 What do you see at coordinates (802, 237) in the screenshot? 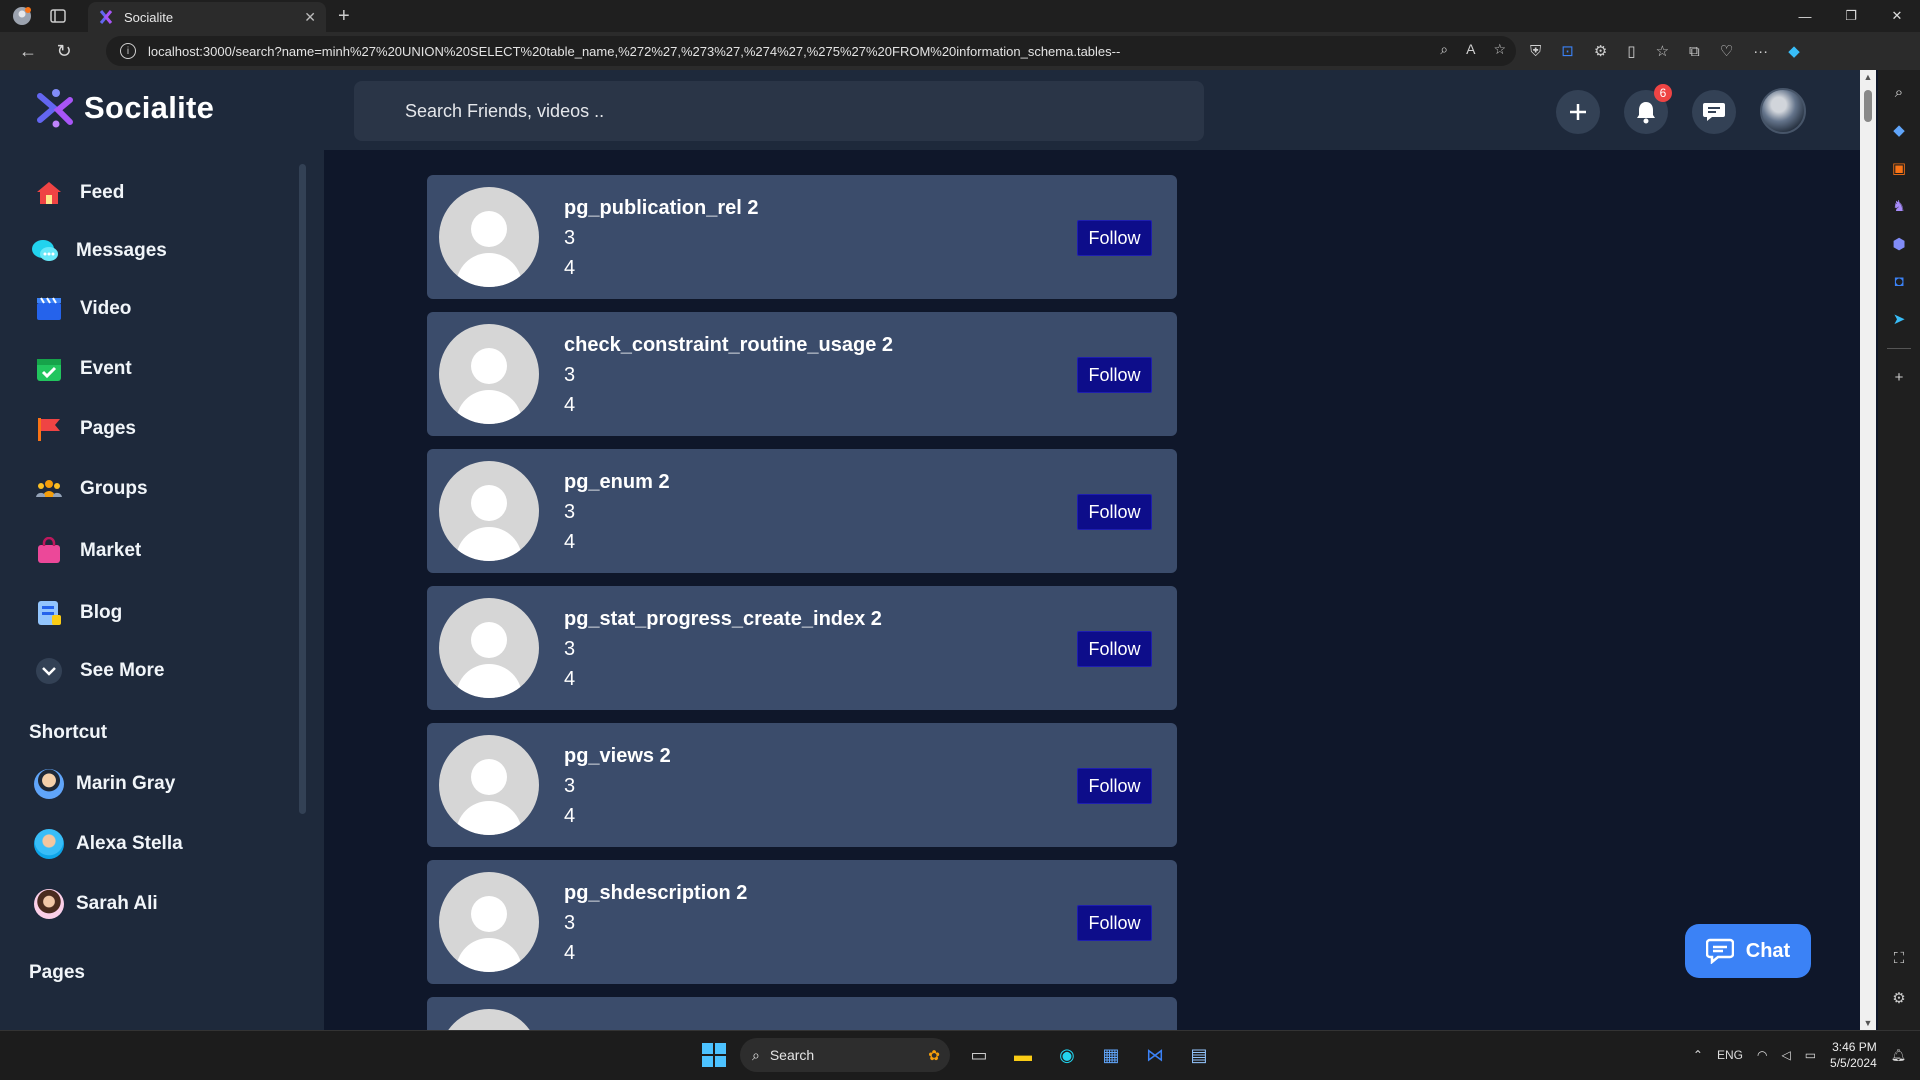
I see `result-card: pg_publication_rel 2 3 4 Follow` at bounding box center [802, 237].